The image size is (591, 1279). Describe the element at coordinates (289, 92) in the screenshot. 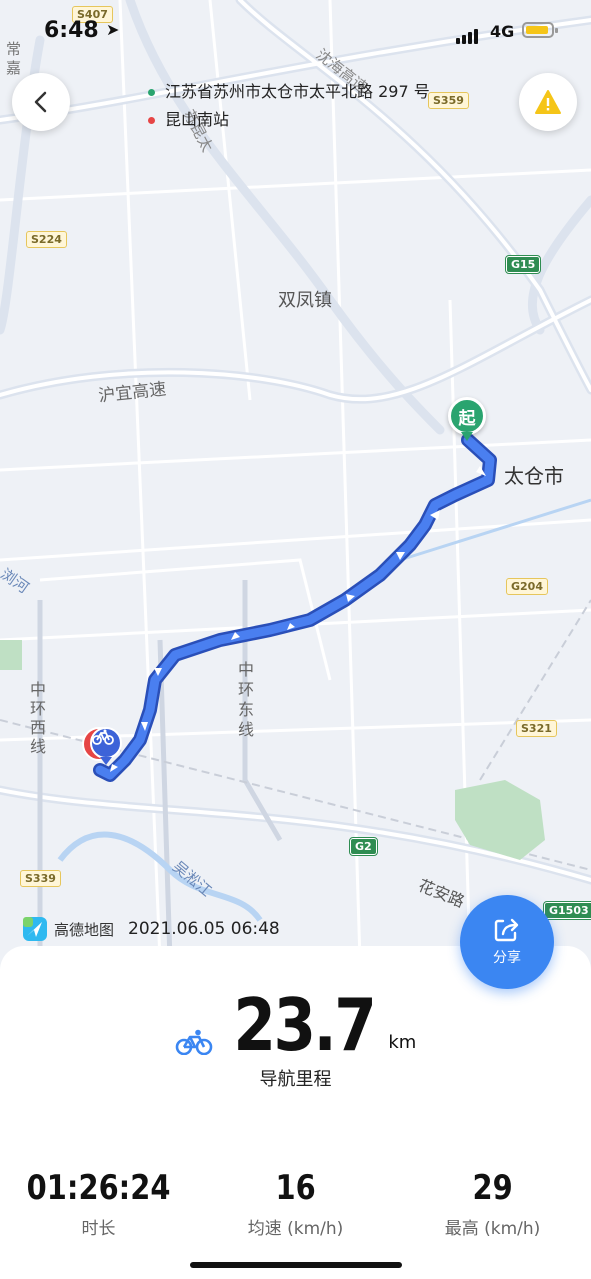

I see `route-origin: 江苏省苏州市太仓市太平北路 297 号` at that location.